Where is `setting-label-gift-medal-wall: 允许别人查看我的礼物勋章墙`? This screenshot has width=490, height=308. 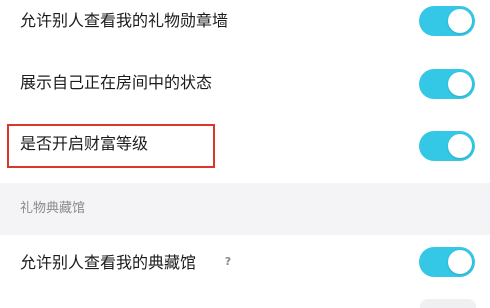
setting-label-gift-medal-wall: 允许别人查看我的礼物勋章墙 is located at coordinates (124, 20).